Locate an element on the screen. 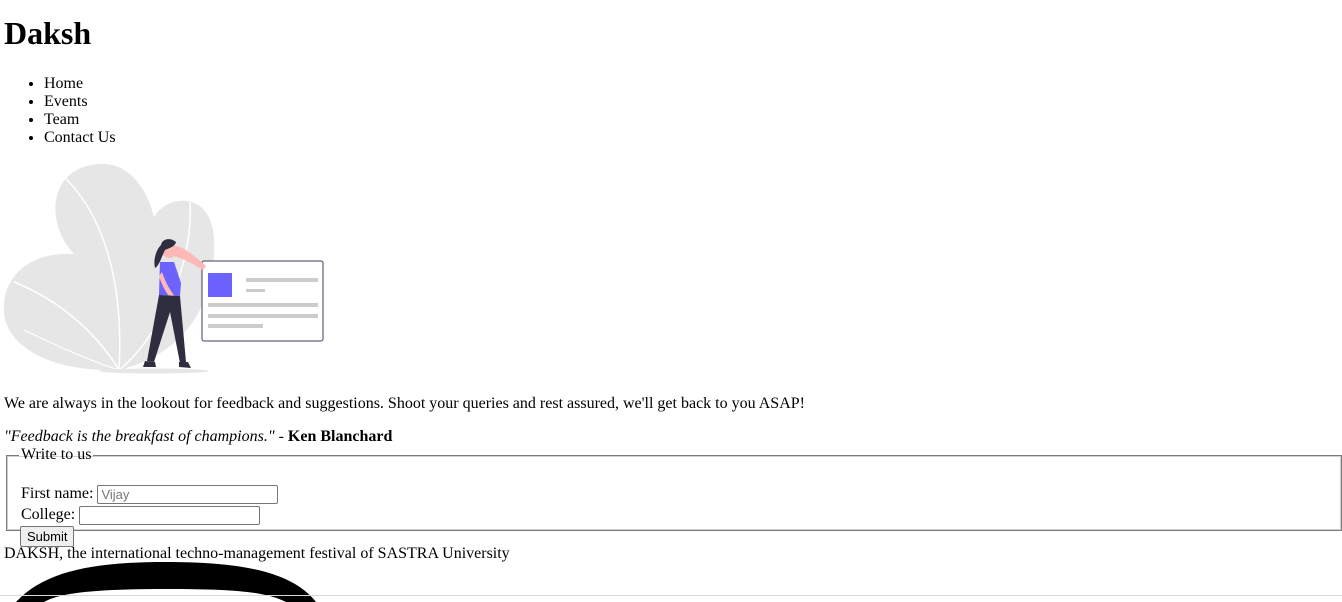  daksh-logo-icon is located at coordinates (166, 582).